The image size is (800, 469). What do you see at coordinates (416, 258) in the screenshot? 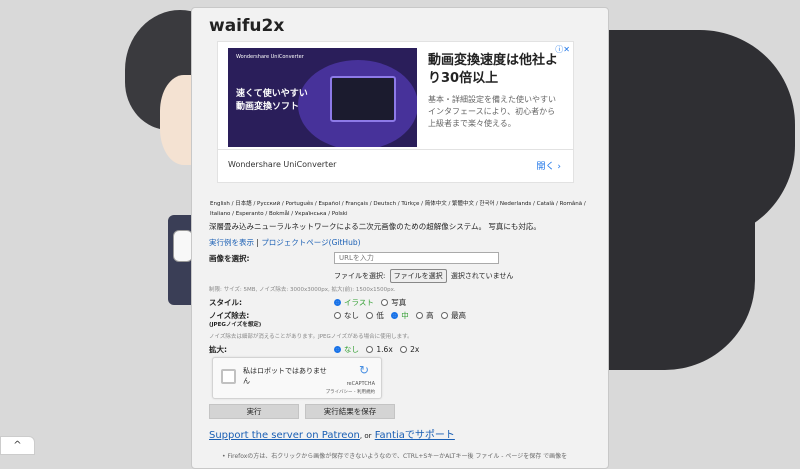
I see `url-input` at bounding box center [416, 258].